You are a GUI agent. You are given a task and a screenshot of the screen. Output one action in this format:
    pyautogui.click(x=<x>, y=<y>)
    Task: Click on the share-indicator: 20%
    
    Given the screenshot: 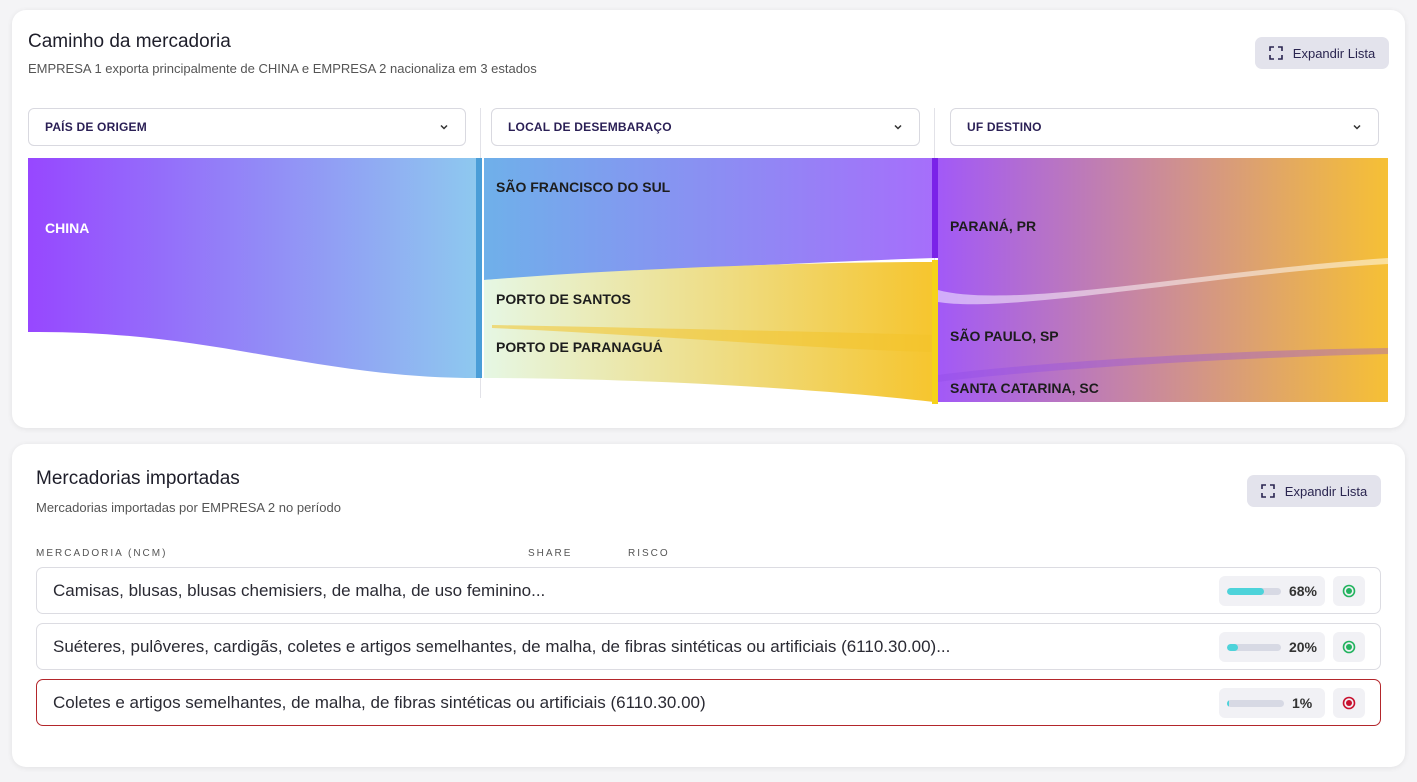 What is the action you would take?
    pyautogui.click(x=1272, y=647)
    